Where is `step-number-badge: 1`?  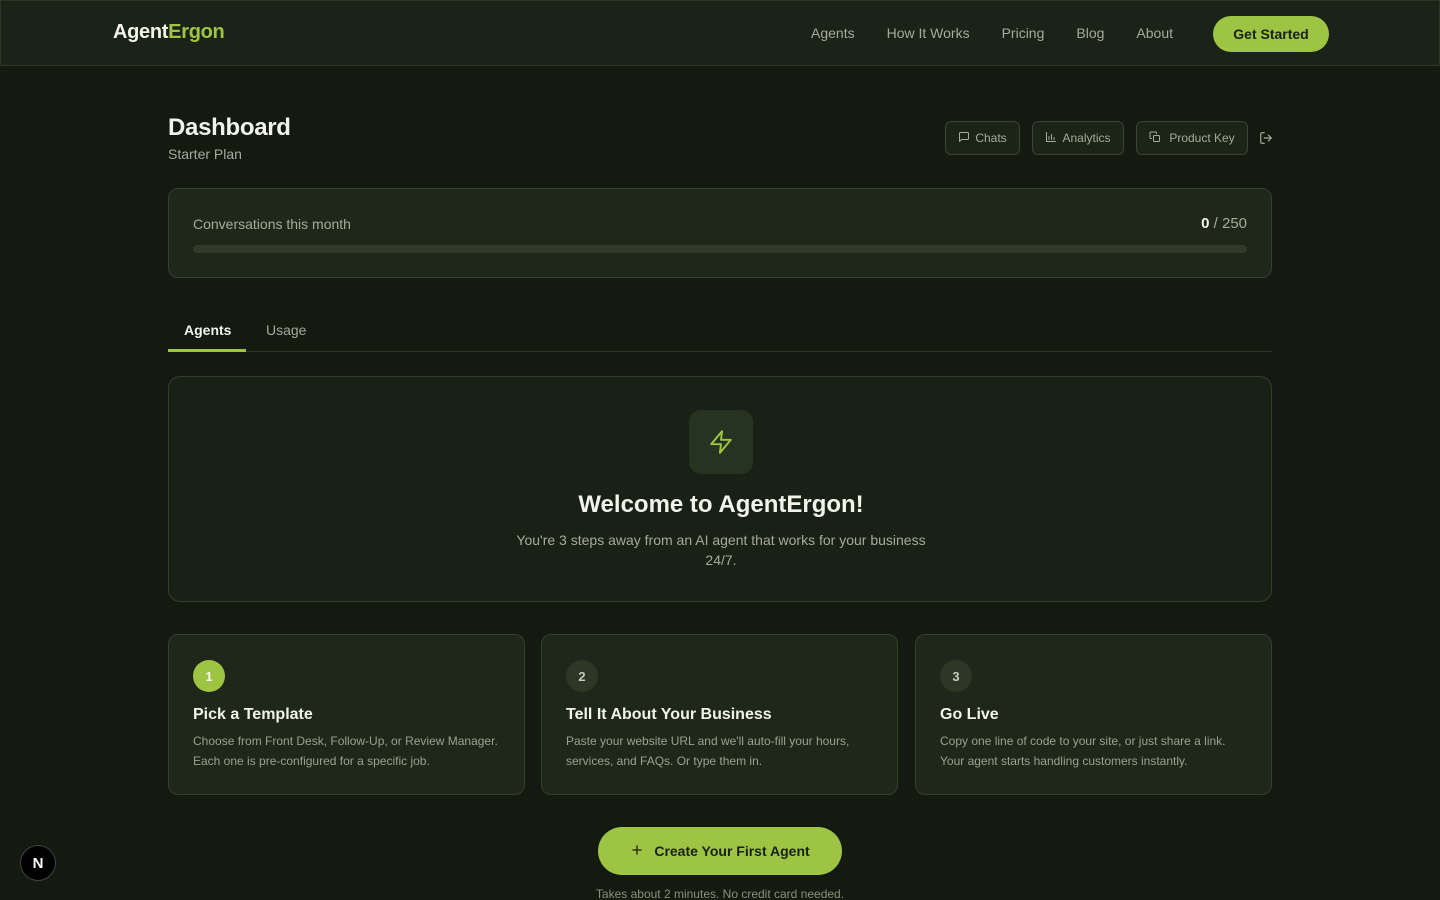 step-number-badge: 1 is located at coordinates (209, 676).